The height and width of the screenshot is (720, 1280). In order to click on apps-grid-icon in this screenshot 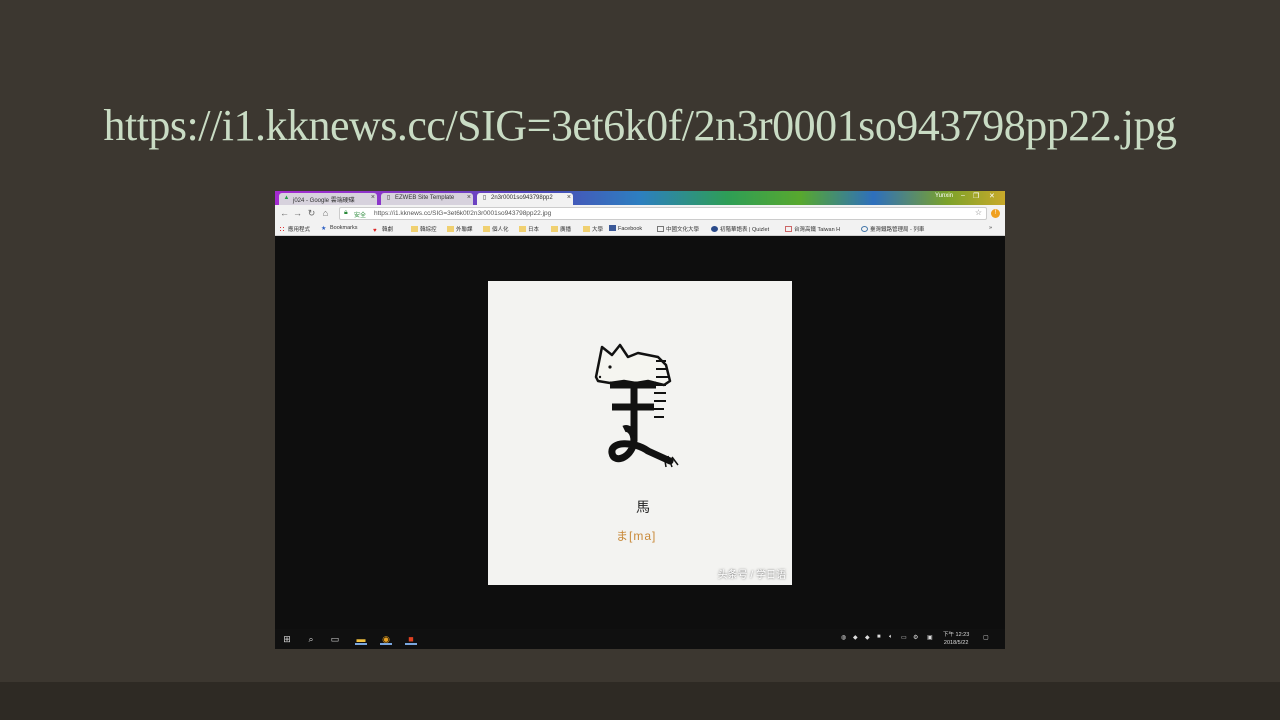, I will do `click(282, 229)`.